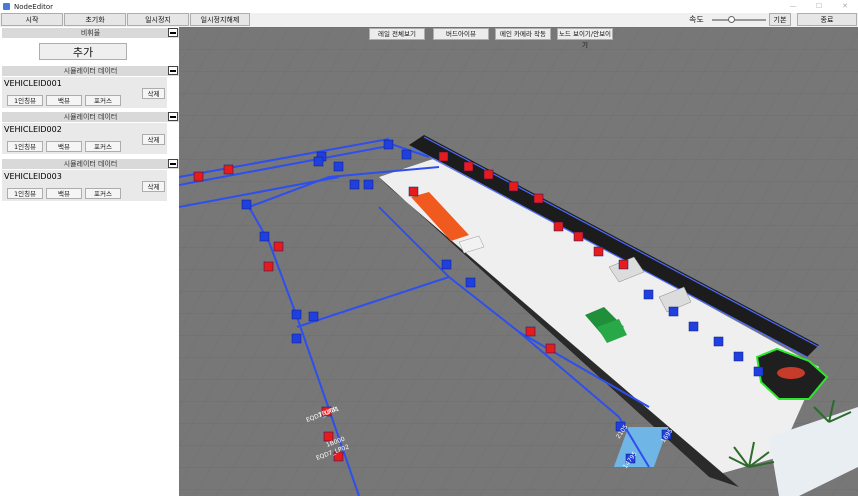 The image size is (858, 496). What do you see at coordinates (33, 83) in the screenshot?
I see `vehicle-id: VEHICLEID001` at bounding box center [33, 83].